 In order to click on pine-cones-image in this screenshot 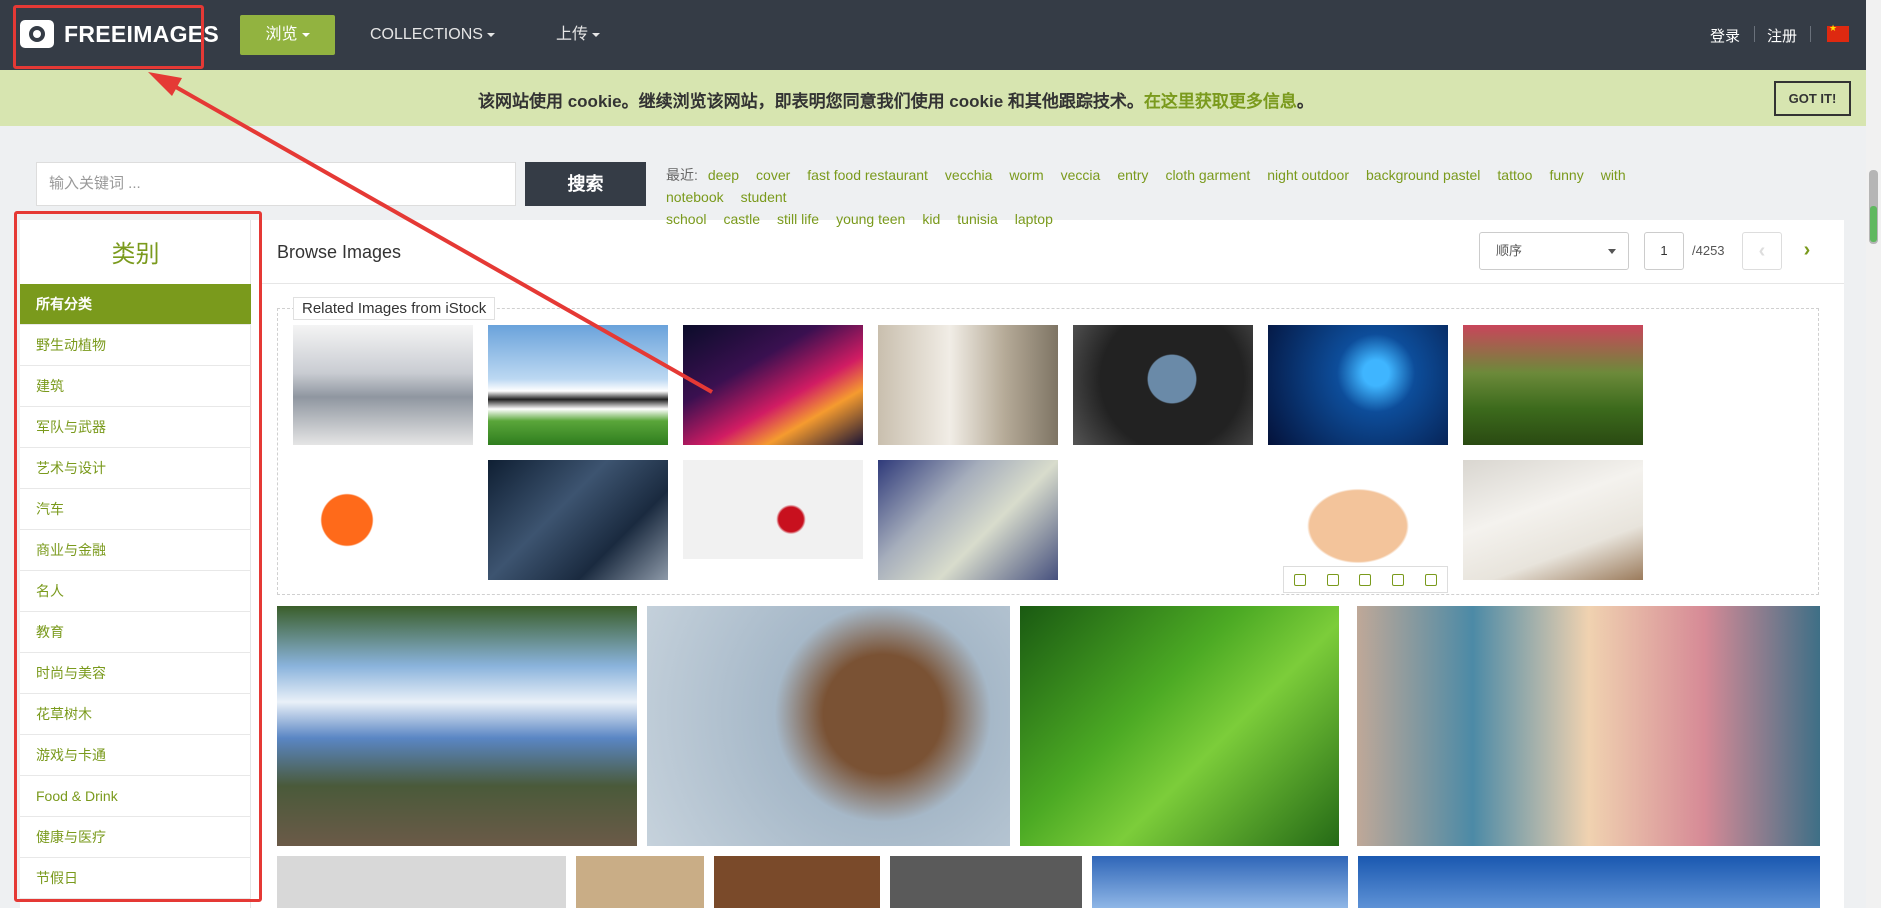, I will do `click(828, 726)`.